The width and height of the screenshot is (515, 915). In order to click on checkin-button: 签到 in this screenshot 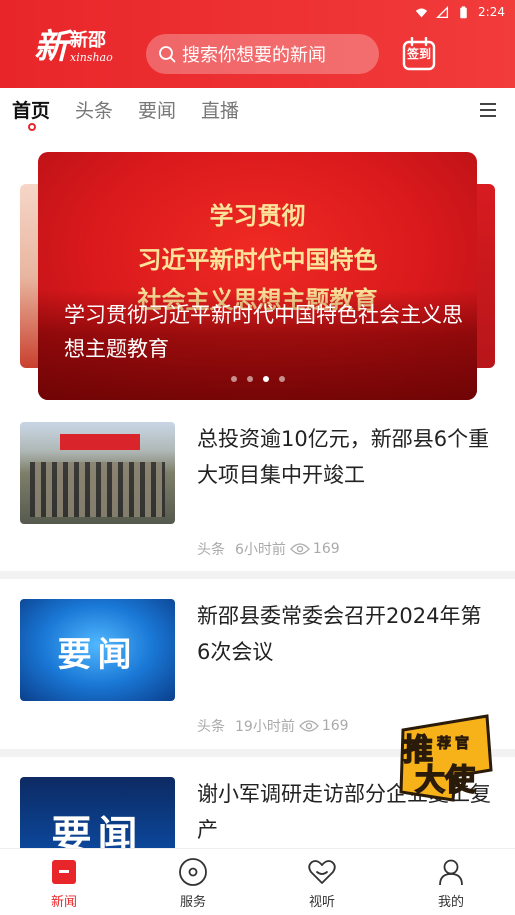, I will do `click(419, 53)`.